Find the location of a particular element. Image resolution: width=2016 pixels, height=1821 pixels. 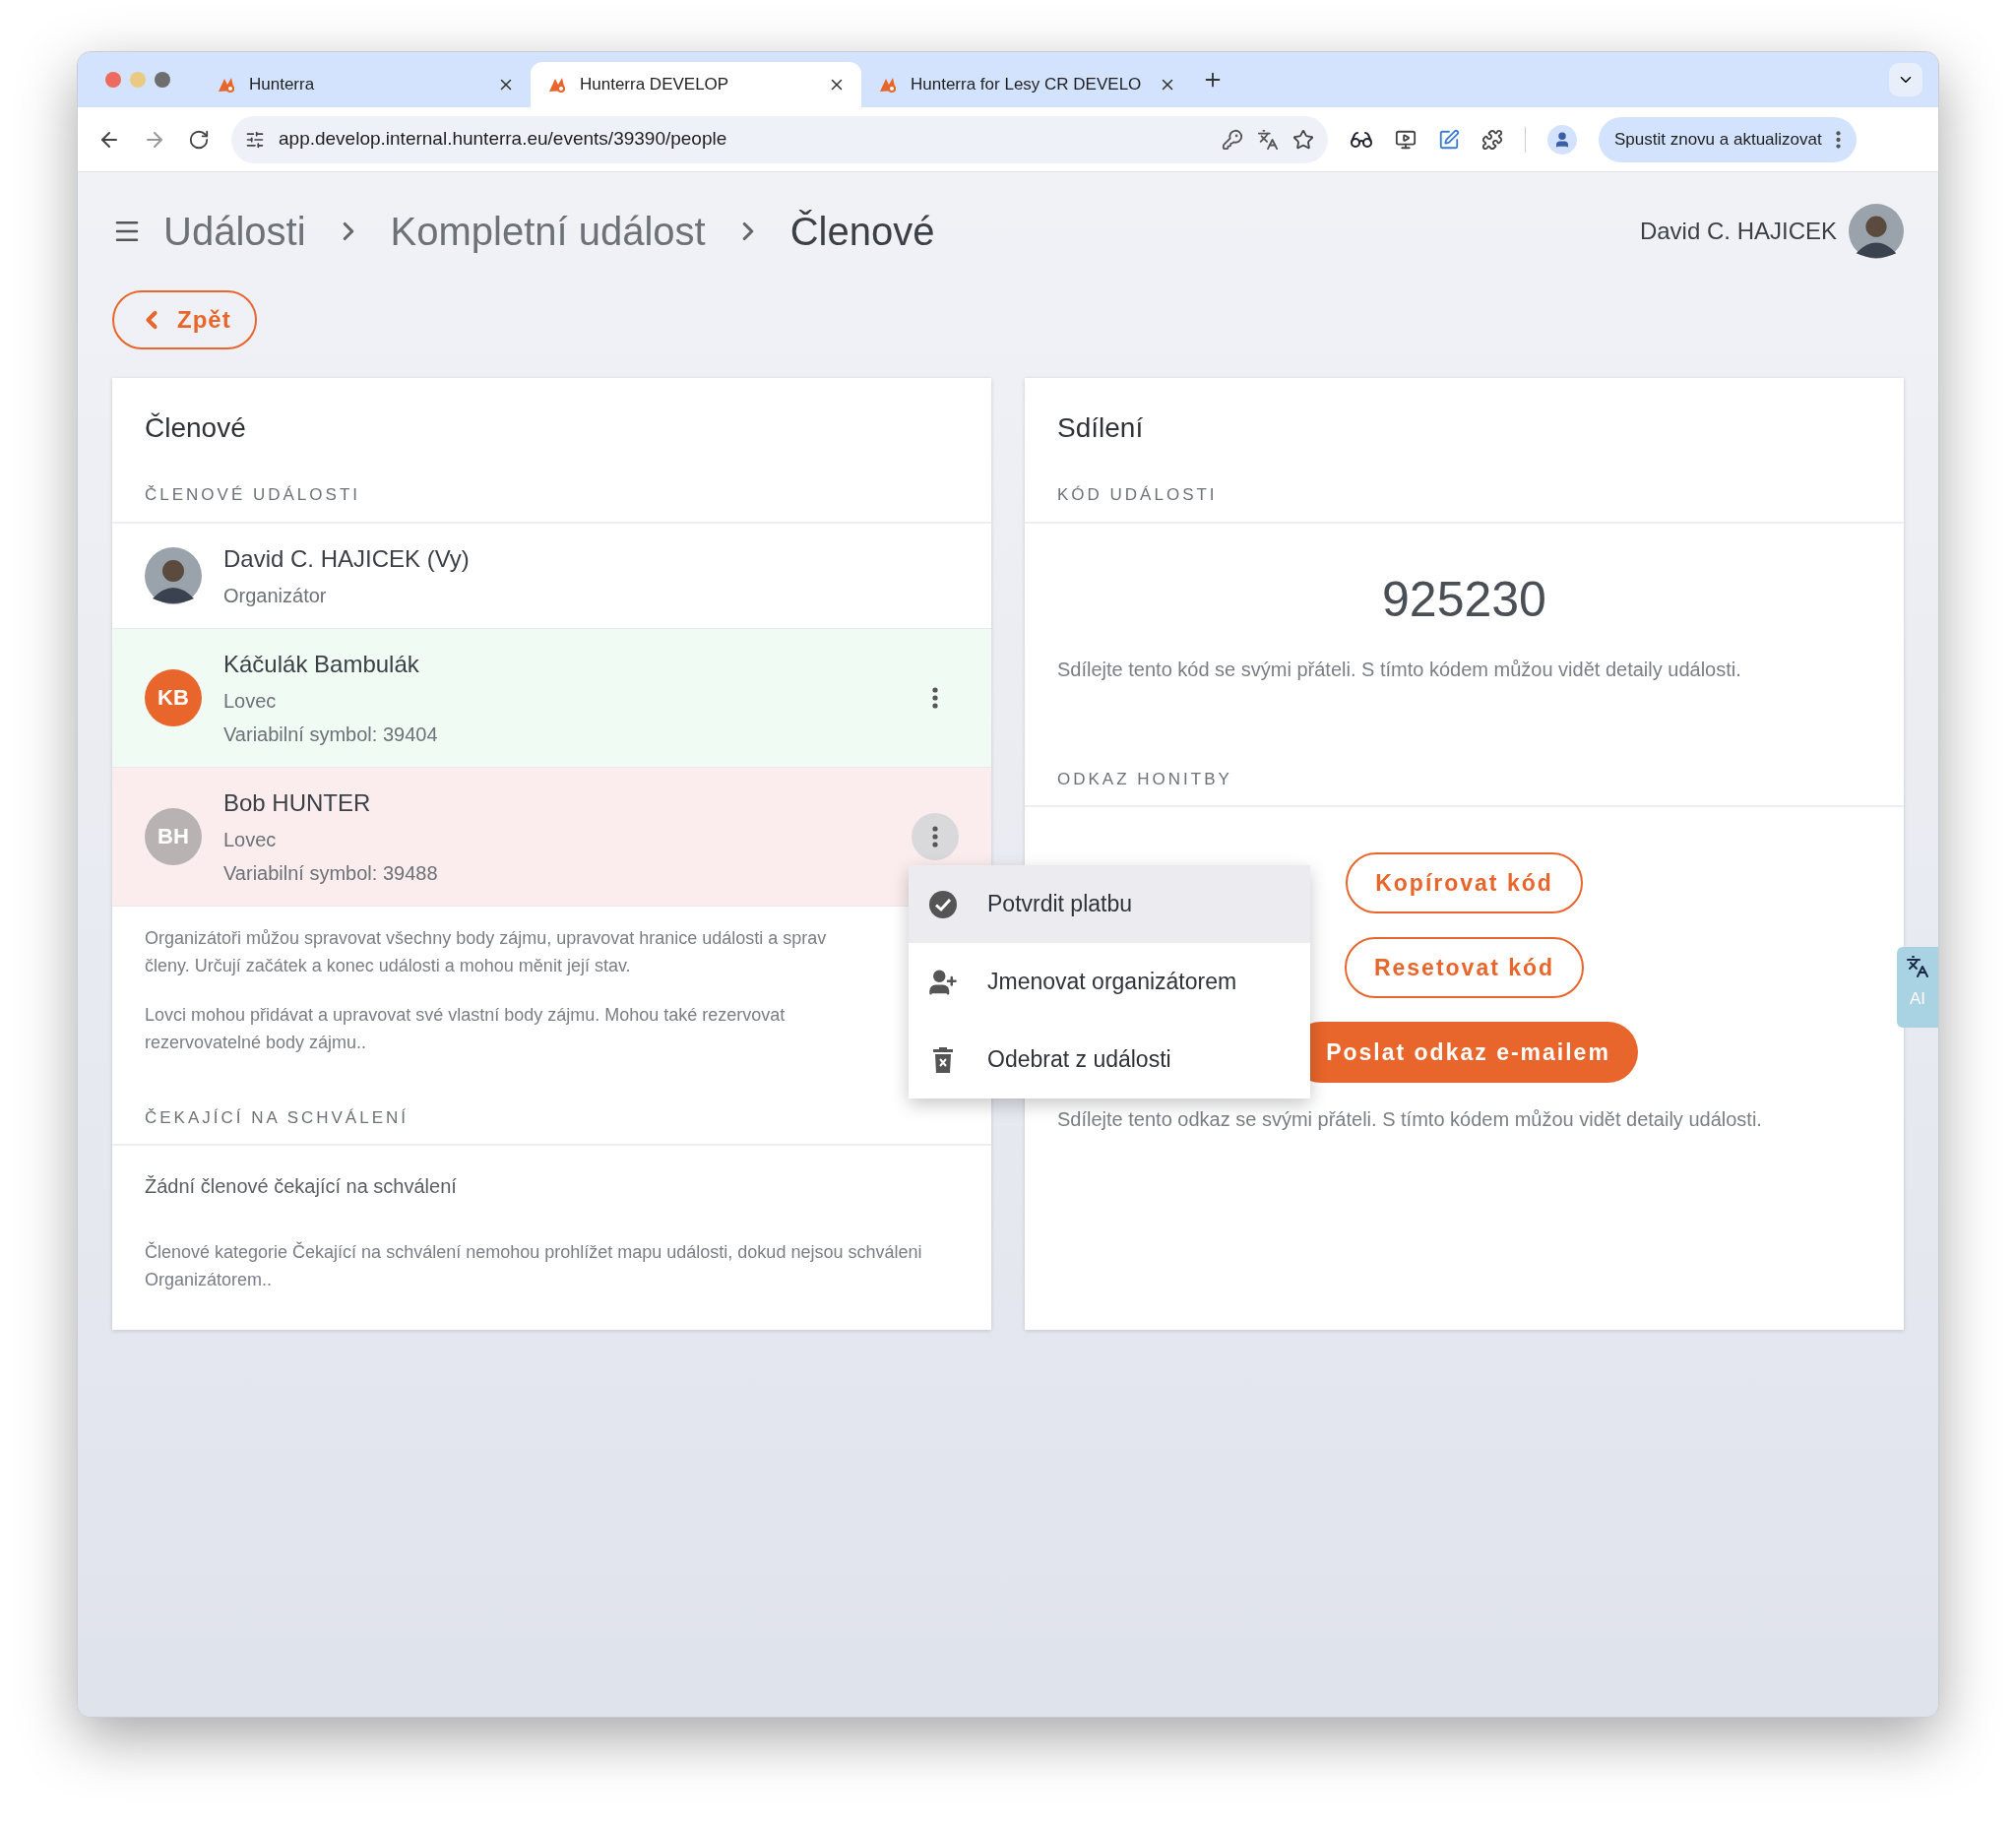

info-text: Členové kategorie Čekající na schválení nemohou prohlížet mapu události, dokud nejsou schváleni Organizátorem.. is located at coordinates (533, 1266).